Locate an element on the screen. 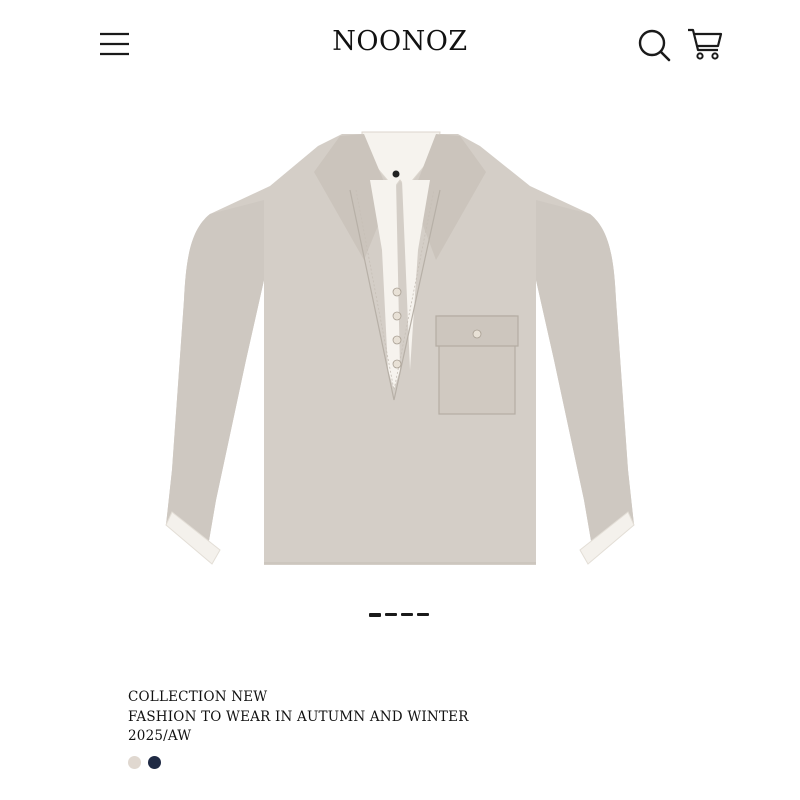 The height and width of the screenshot is (800, 800). color-swatches is located at coordinates (144, 762).